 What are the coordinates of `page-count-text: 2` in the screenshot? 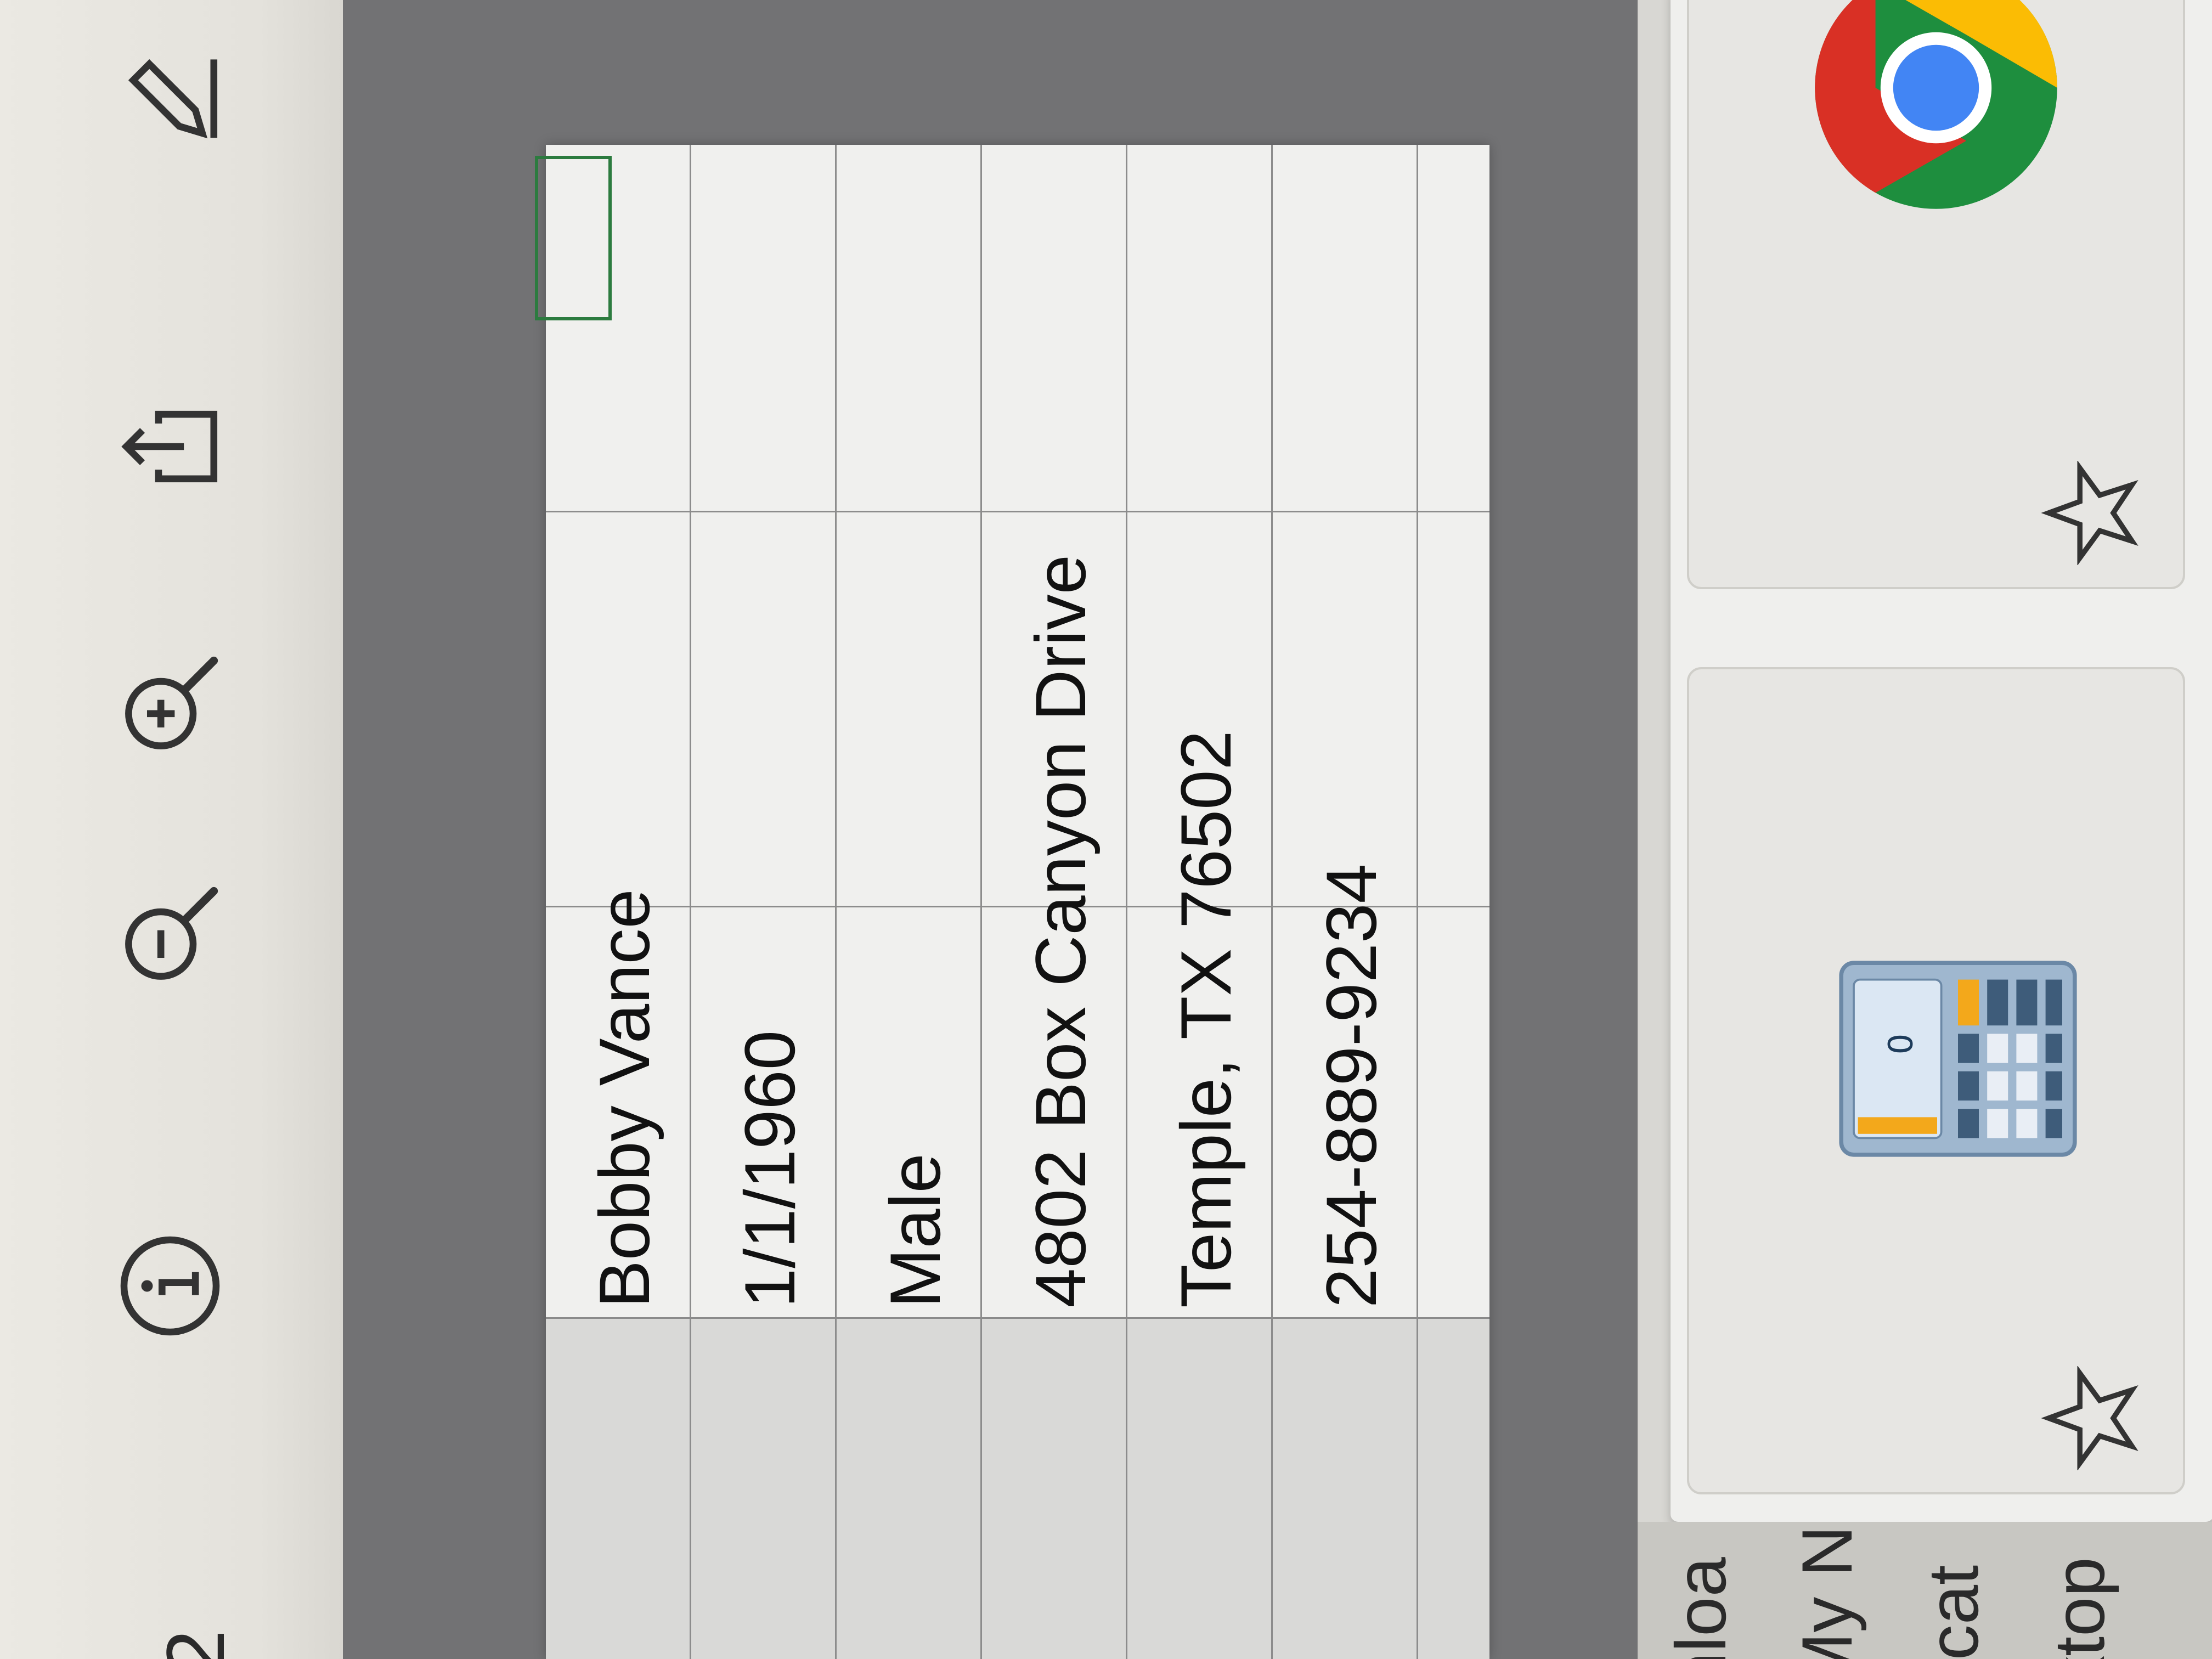 It's located at (195, 1644).